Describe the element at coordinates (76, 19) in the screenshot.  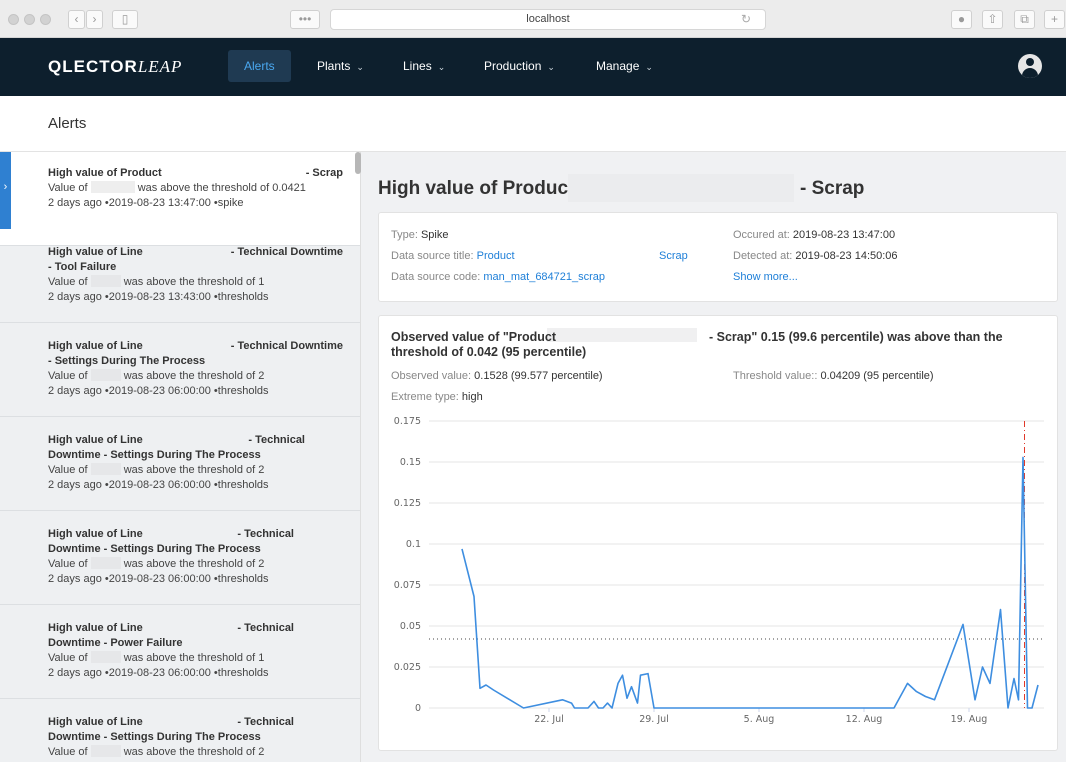
I see `back-icon: ‹` at that location.